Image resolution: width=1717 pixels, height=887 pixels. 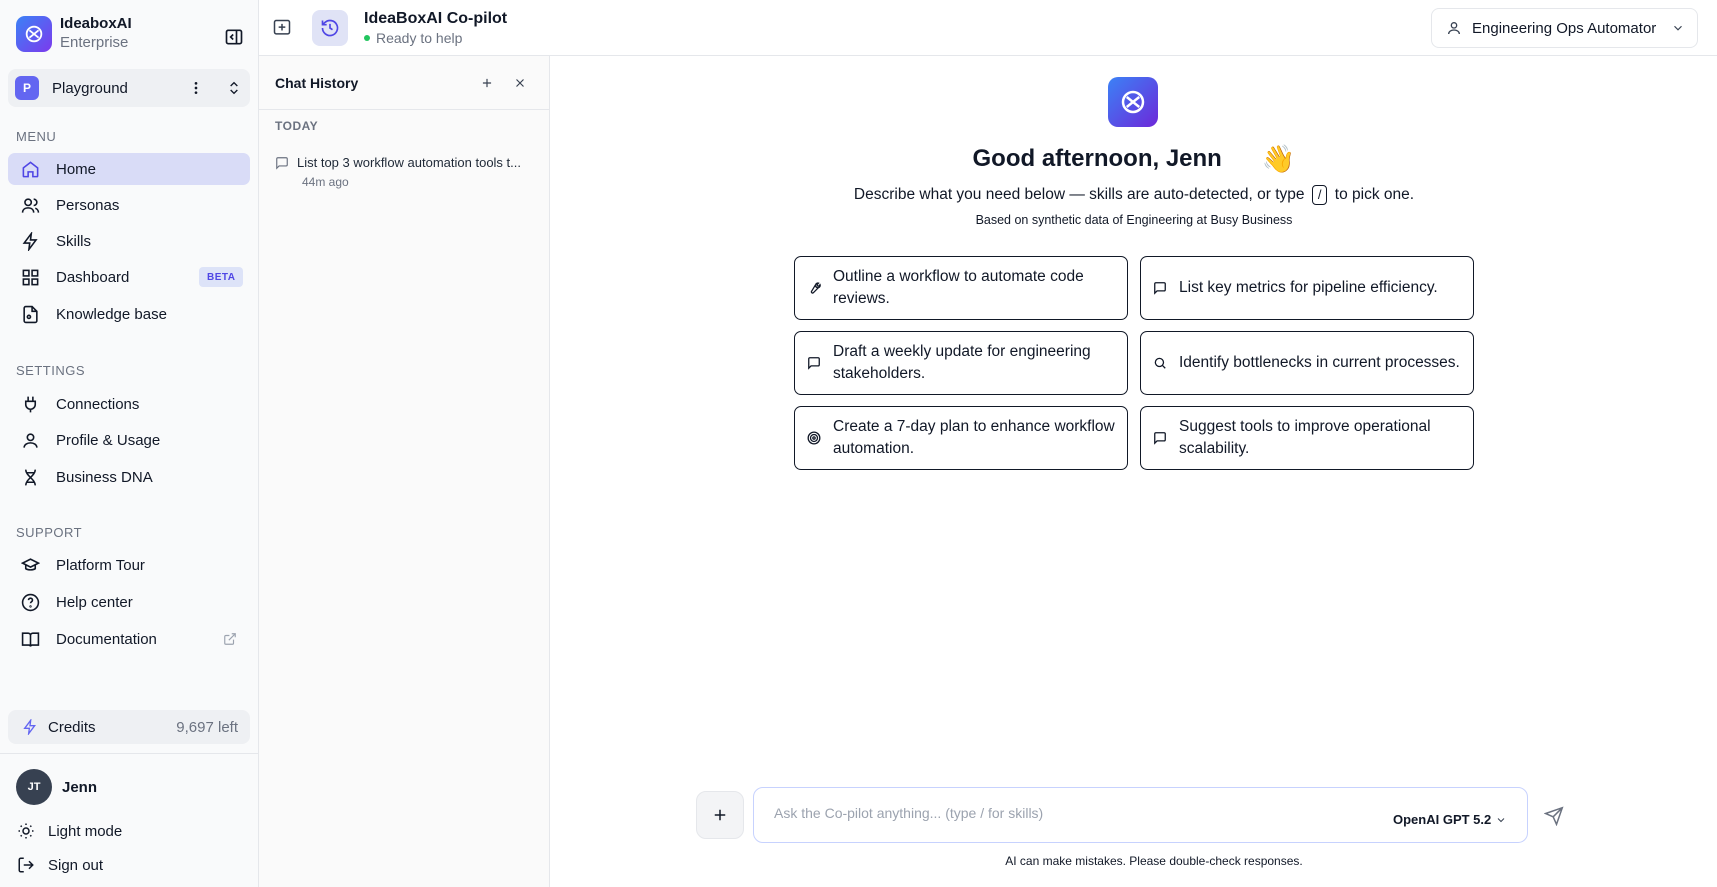 I want to click on sidebar-item-home: Home, so click(x=129, y=169).